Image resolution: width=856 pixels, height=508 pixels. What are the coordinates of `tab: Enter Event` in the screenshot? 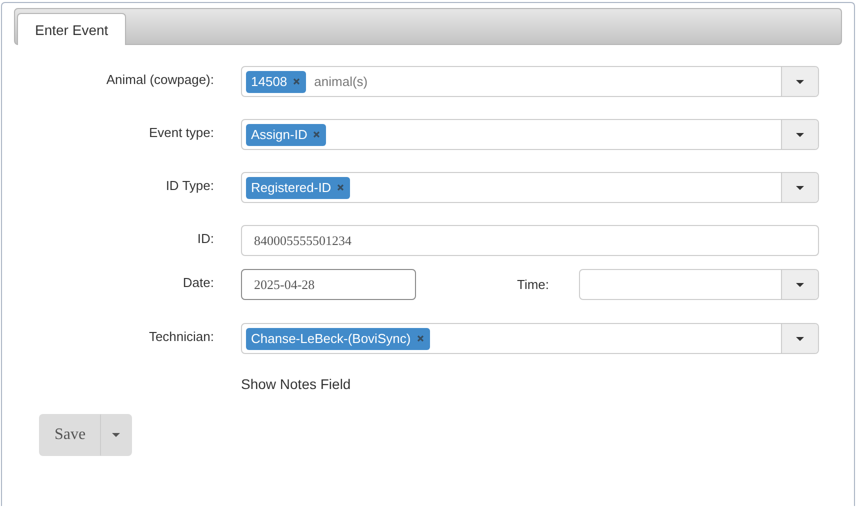 It's located at (71, 29).